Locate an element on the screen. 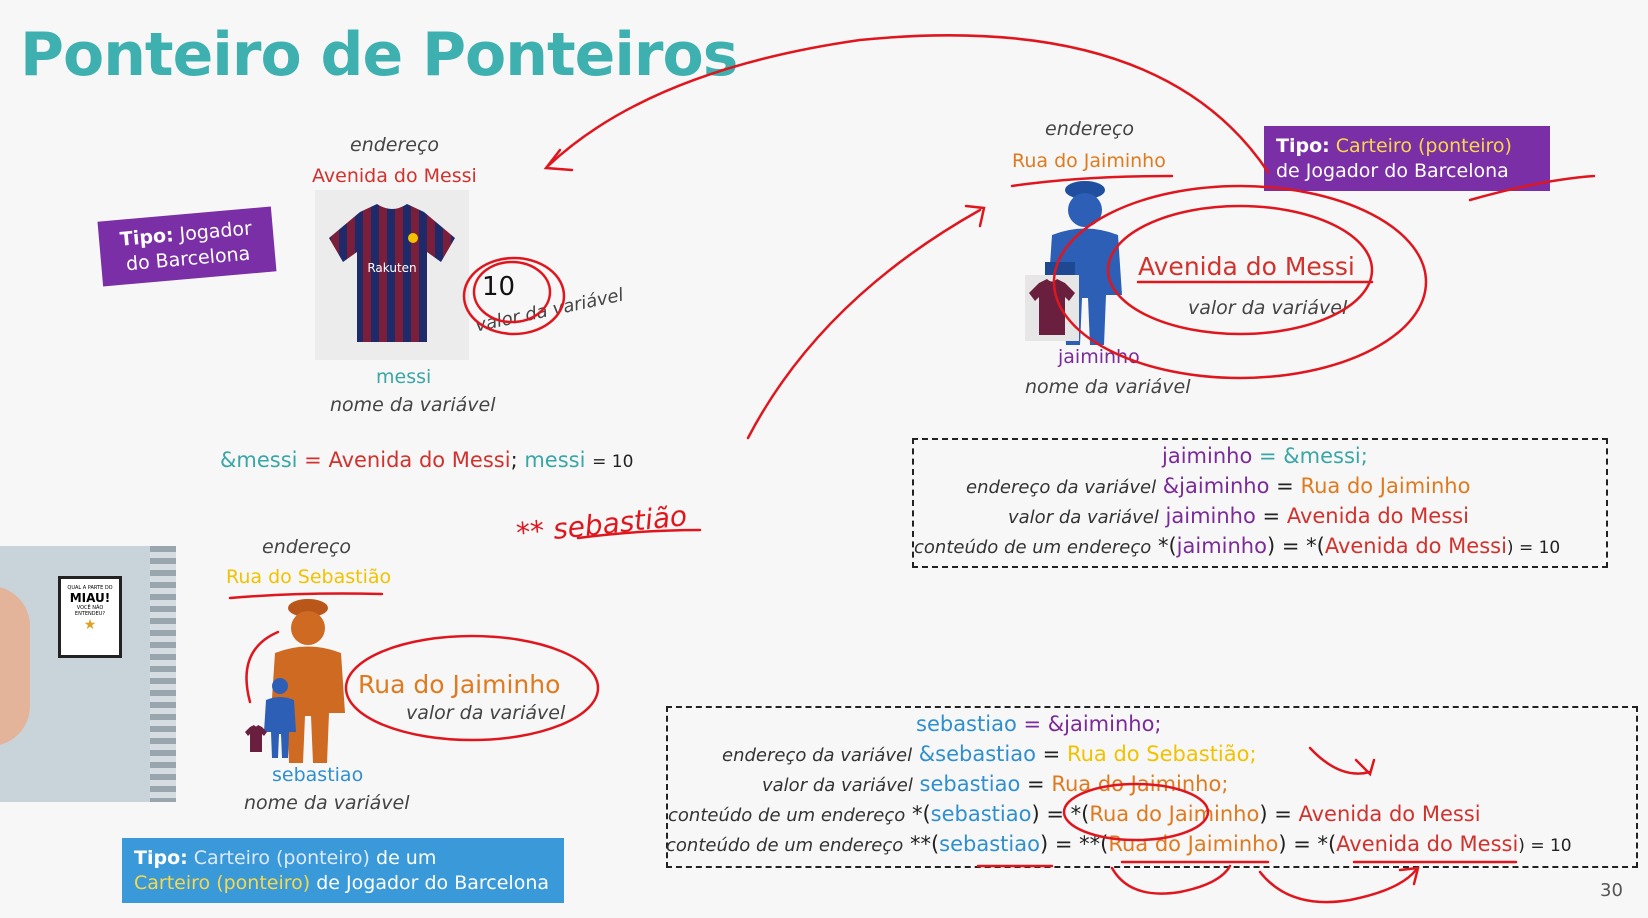 Image resolution: width=1648 pixels, height=918 pixels. expr-address-of-messi: &messi is located at coordinates (259, 460).